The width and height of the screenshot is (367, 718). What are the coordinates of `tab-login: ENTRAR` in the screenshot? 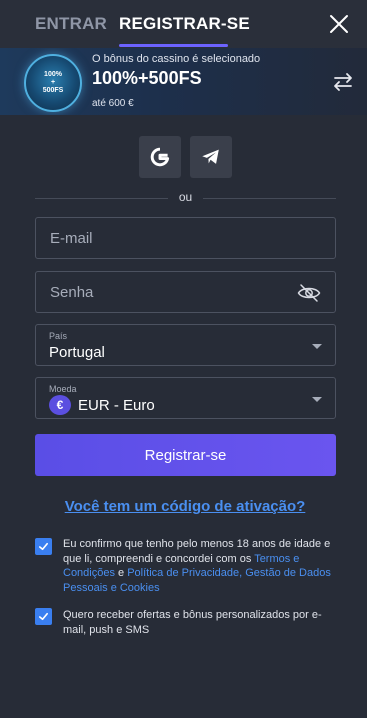 It's located at (71, 24).